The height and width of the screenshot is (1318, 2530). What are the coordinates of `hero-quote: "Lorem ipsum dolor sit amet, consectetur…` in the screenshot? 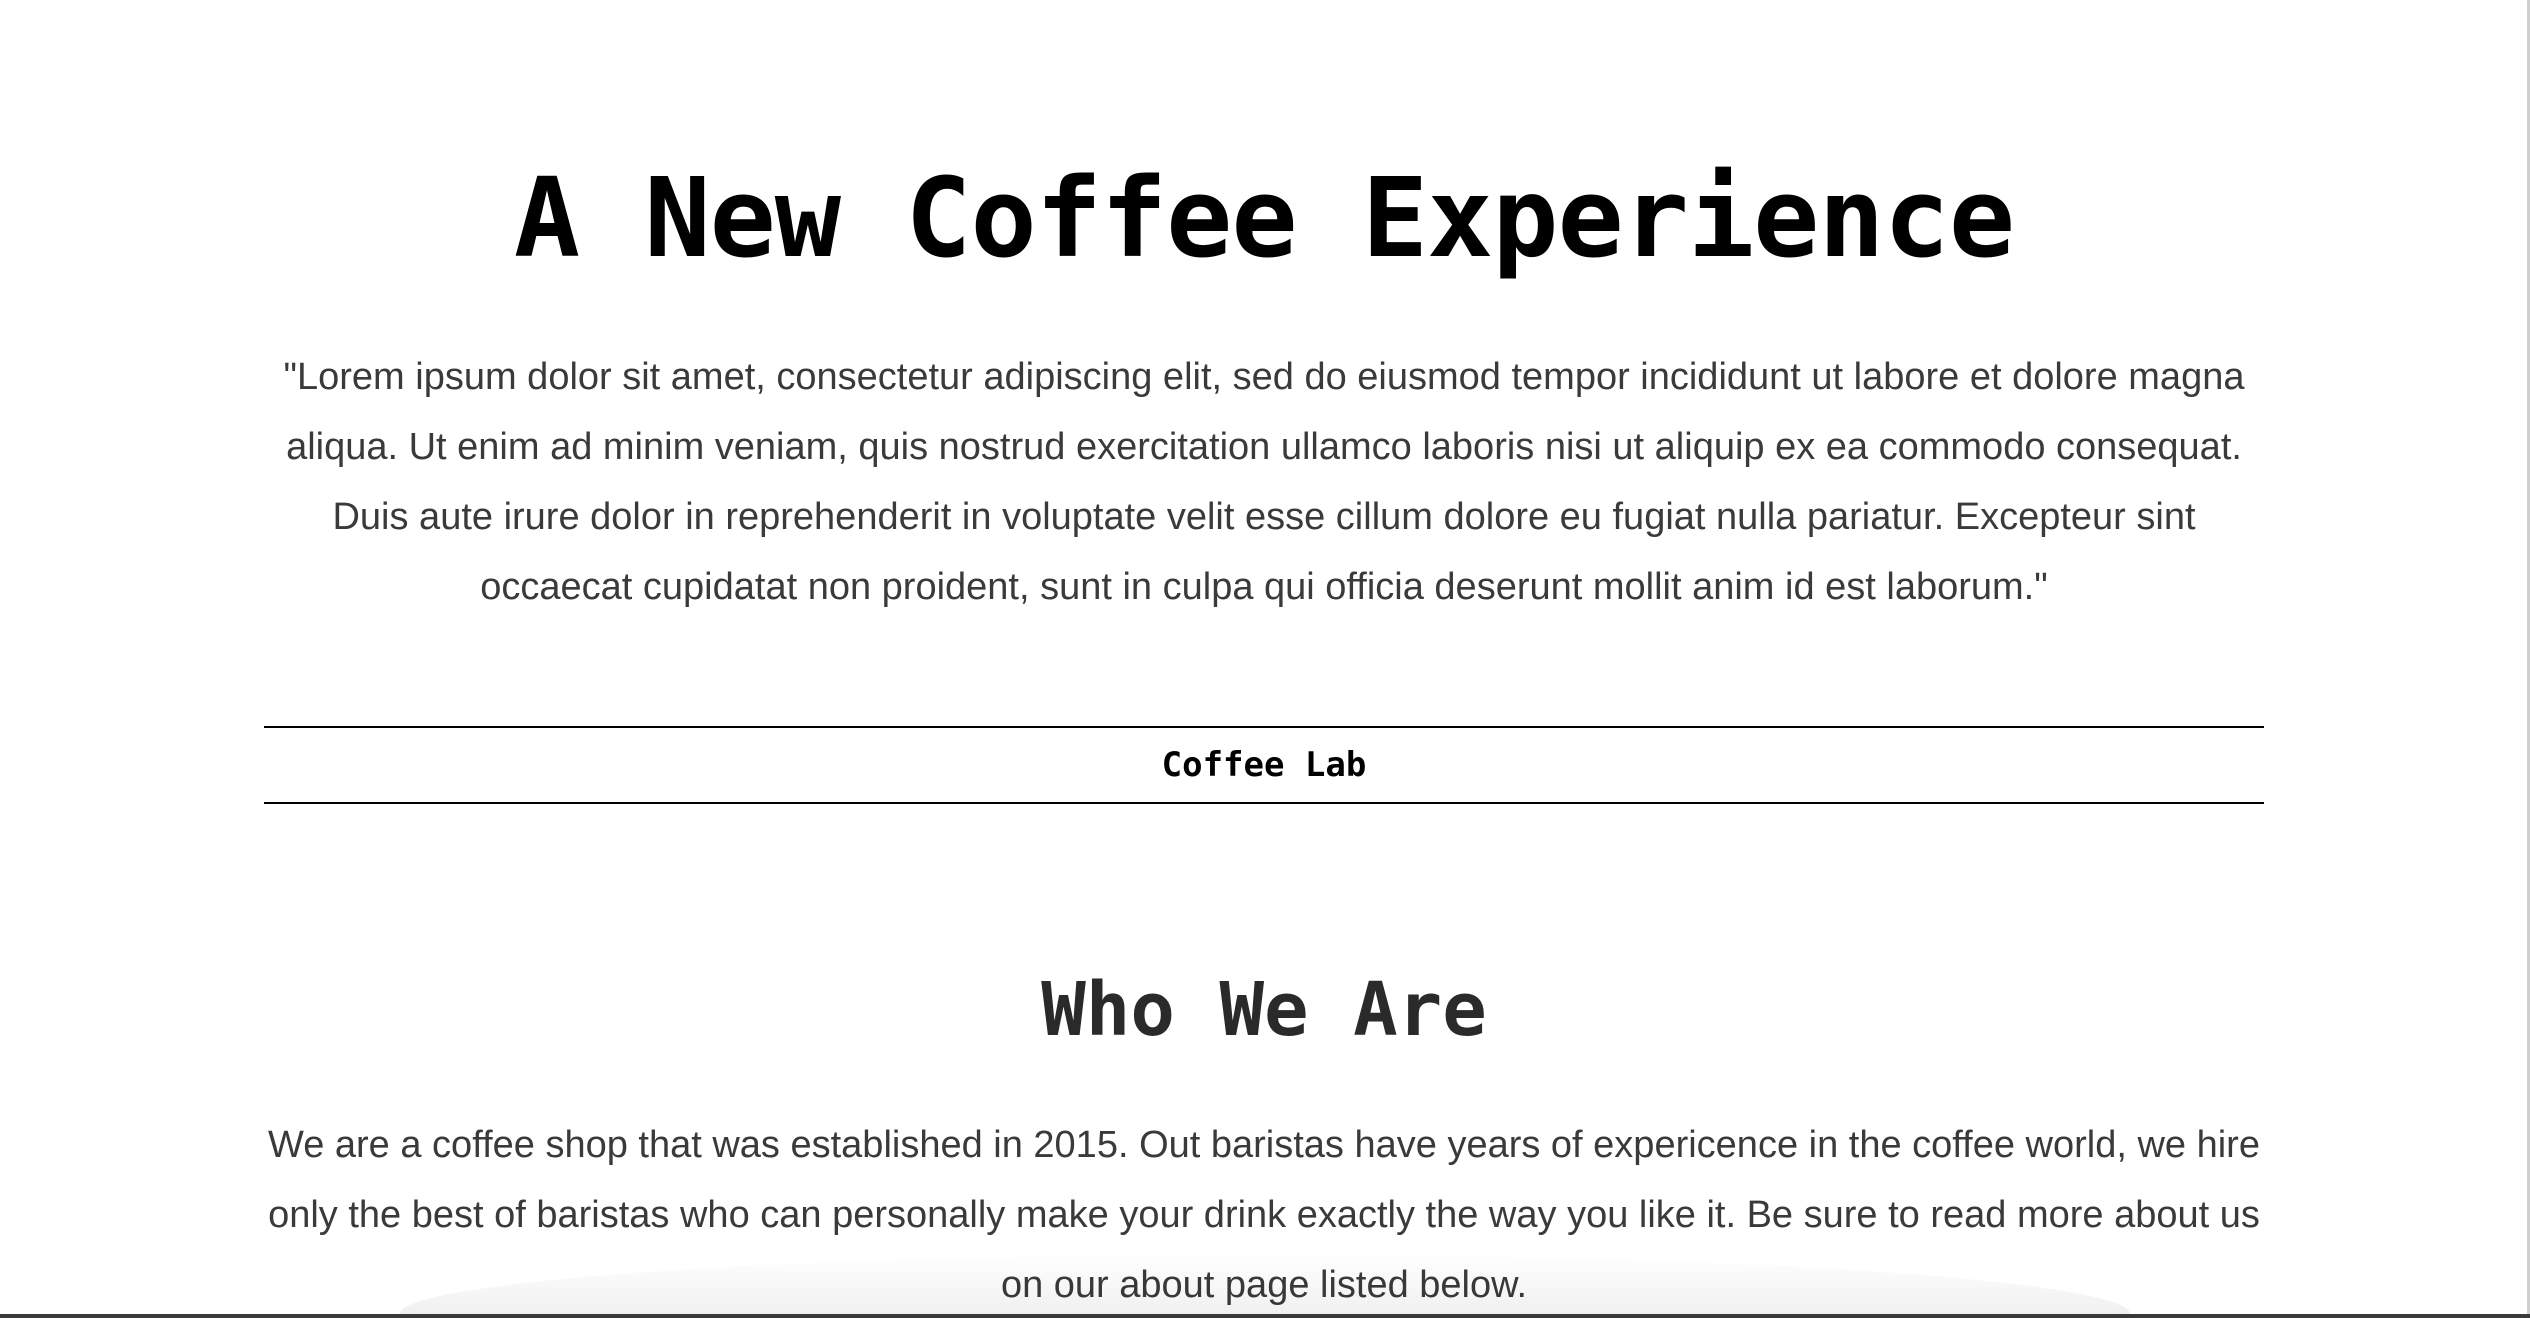 It's located at (1264, 482).